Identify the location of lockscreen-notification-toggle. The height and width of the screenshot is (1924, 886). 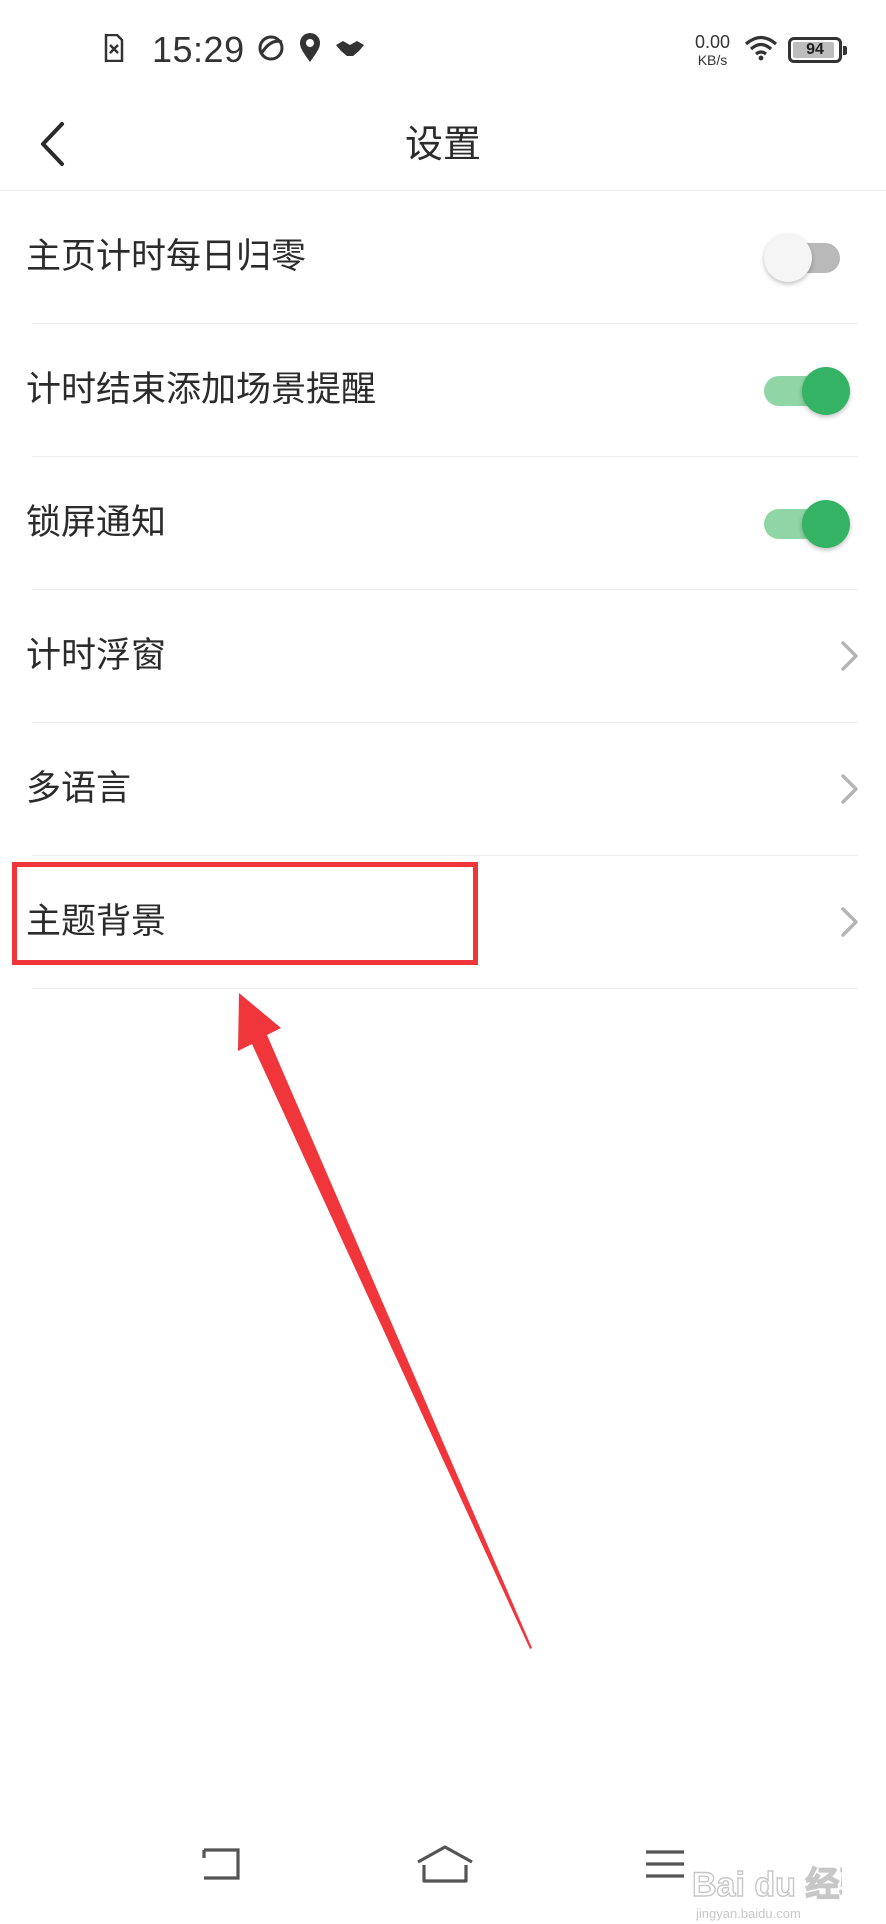
(807, 524).